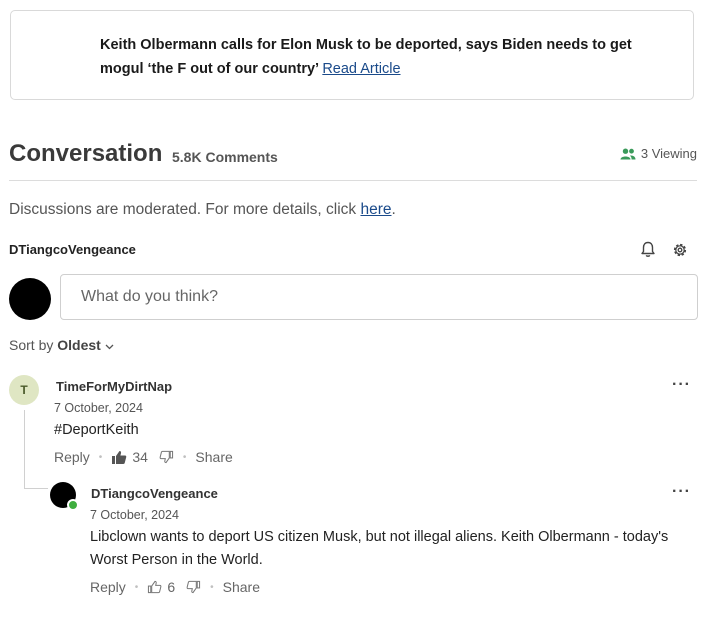 This screenshot has height=633, width=706. What do you see at coordinates (225, 157) in the screenshot?
I see `comment-count: 5.8K Comments` at bounding box center [225, 157].